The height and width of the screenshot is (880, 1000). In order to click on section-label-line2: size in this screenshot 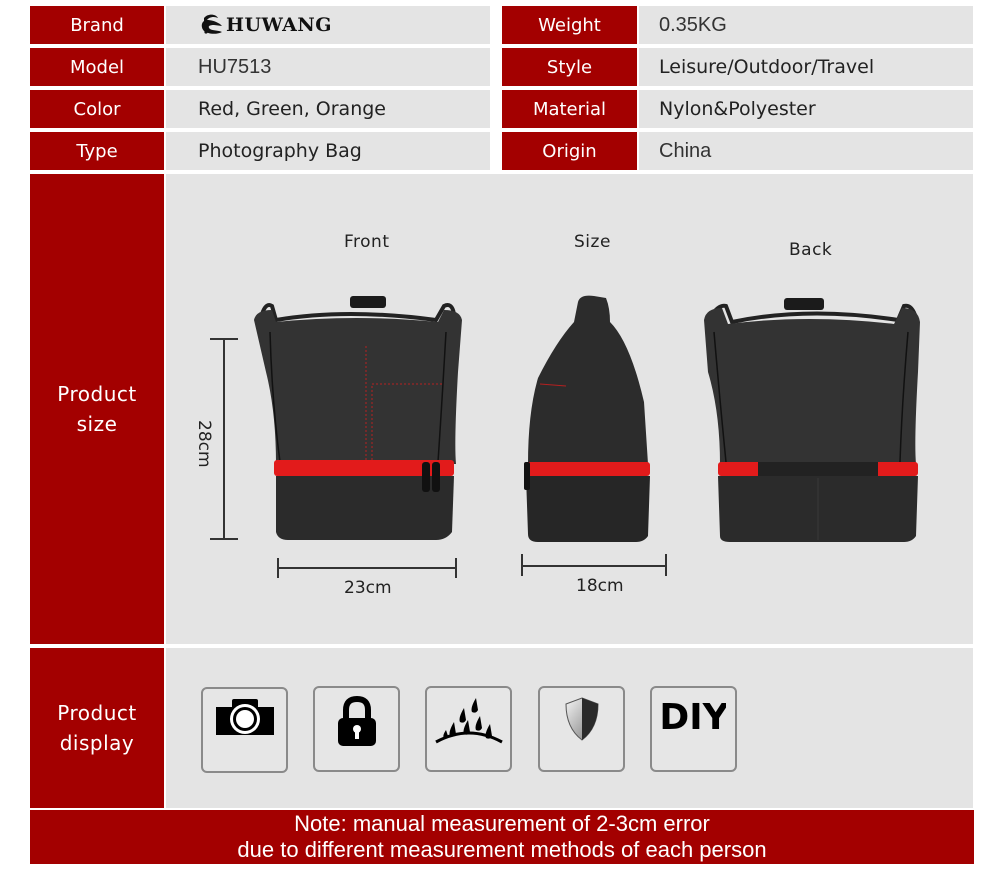, I will do `click(97, 424)`.